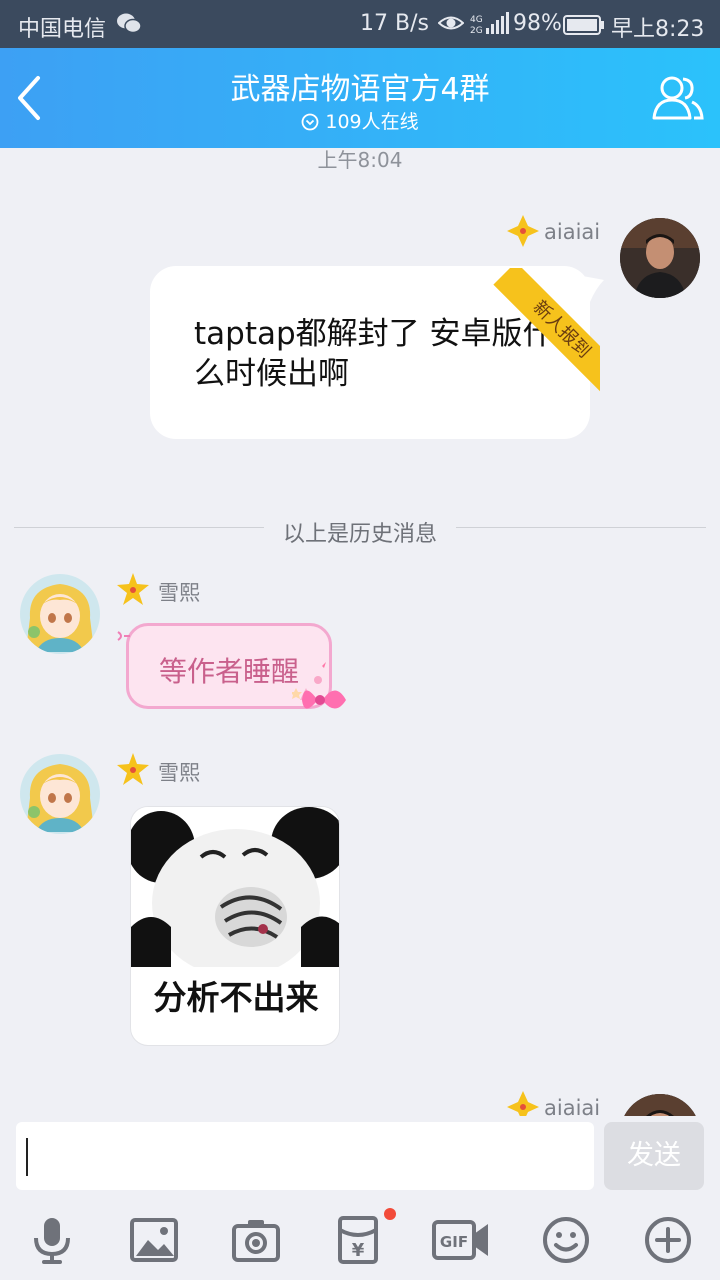  I want to click on bow-icon, so click(319, 685).